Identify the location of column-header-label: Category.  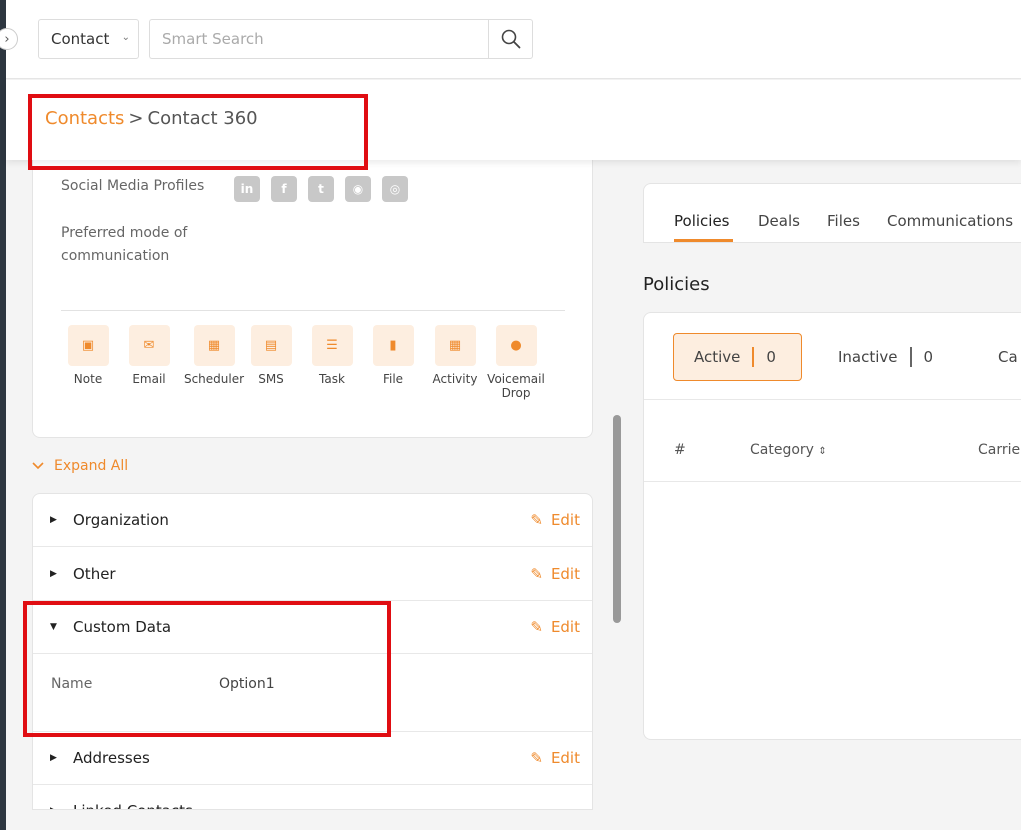
(782, 450).